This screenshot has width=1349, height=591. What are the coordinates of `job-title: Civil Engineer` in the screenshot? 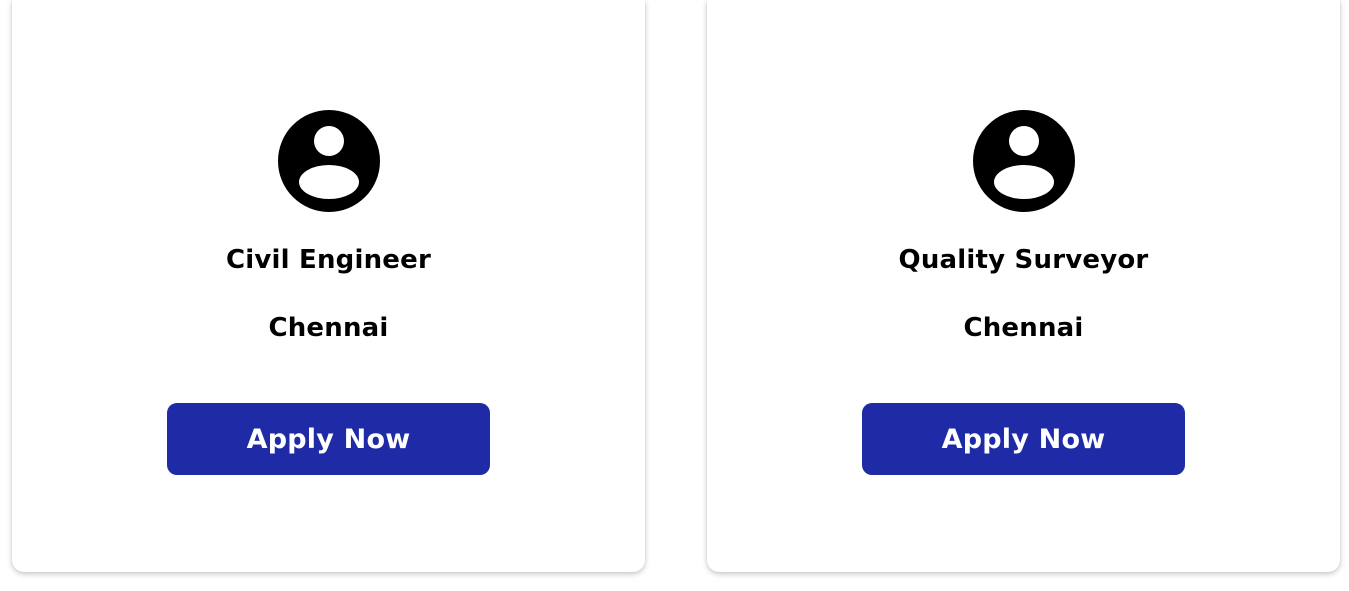 It's located at (328, 260).